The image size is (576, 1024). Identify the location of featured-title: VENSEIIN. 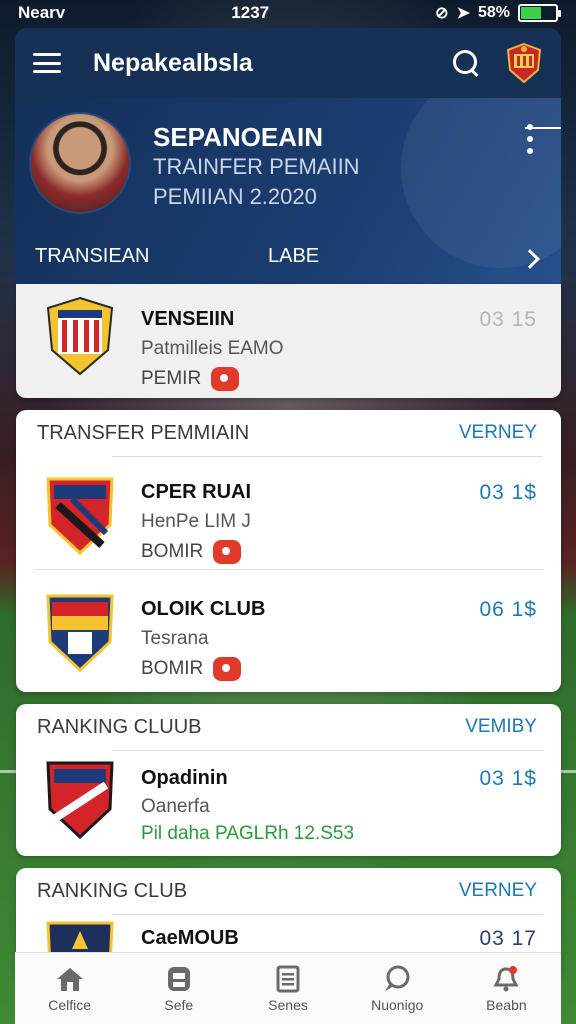
(188, 319).